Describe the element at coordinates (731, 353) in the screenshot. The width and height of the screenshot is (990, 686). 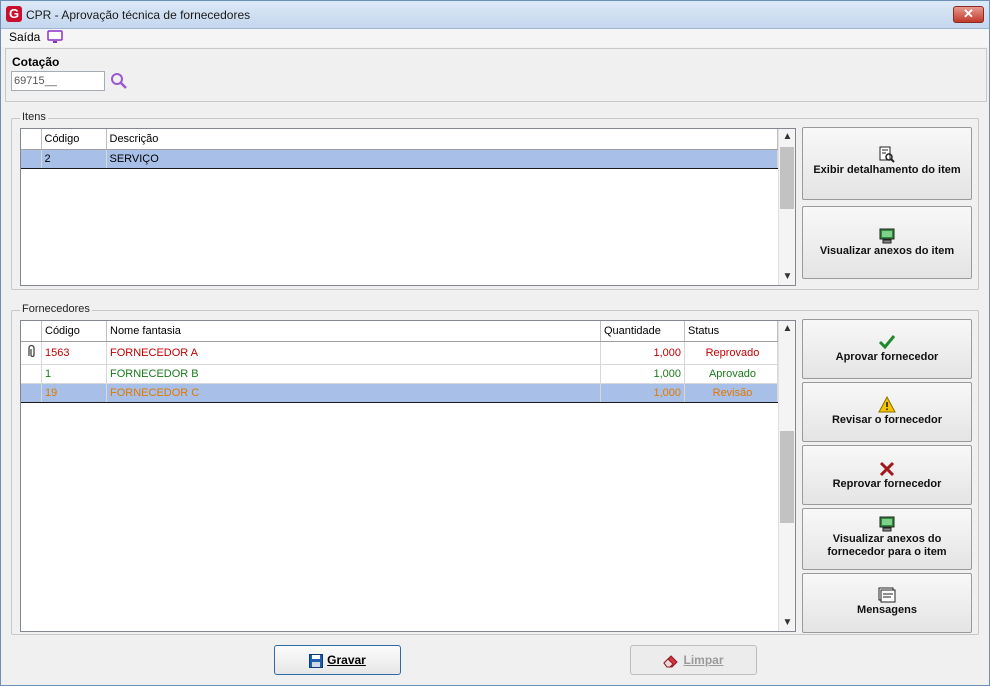
I see `fornecedor-cell-status: Reprovado` at that location.